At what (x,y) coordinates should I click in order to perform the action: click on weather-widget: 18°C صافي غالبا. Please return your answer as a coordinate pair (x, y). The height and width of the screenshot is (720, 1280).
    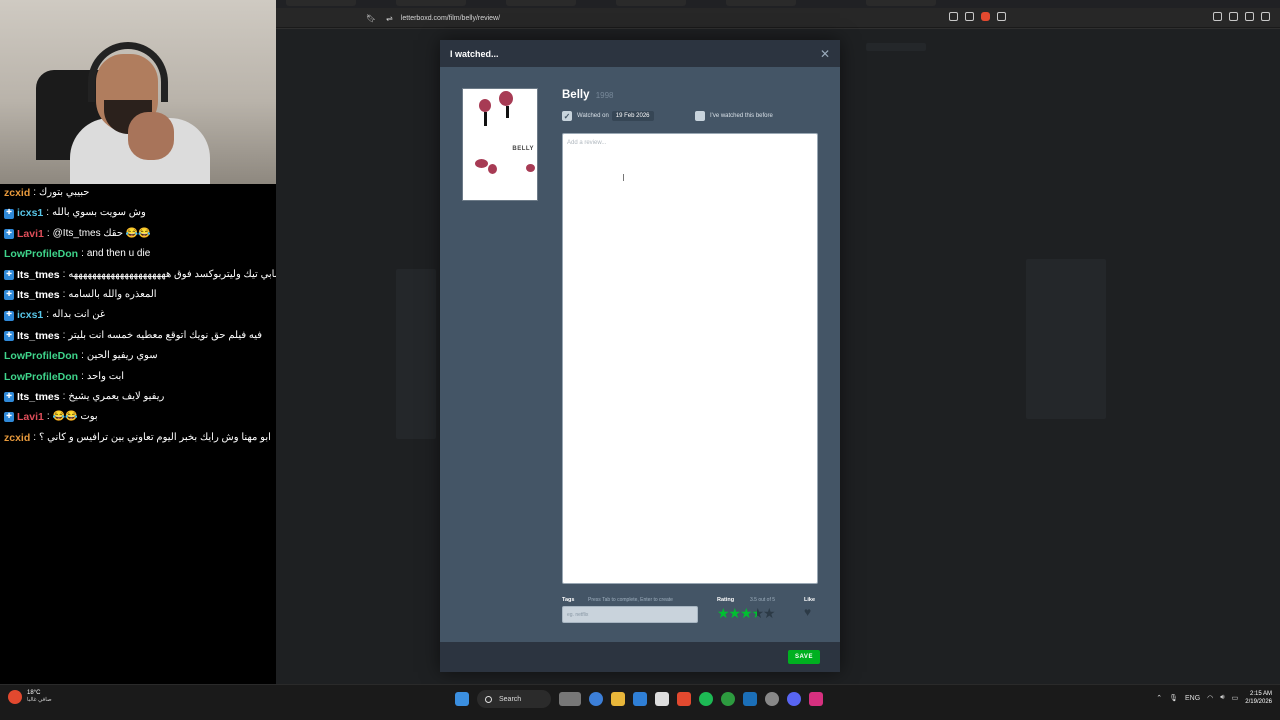
    Looking at the image, I should click on (30, 697).